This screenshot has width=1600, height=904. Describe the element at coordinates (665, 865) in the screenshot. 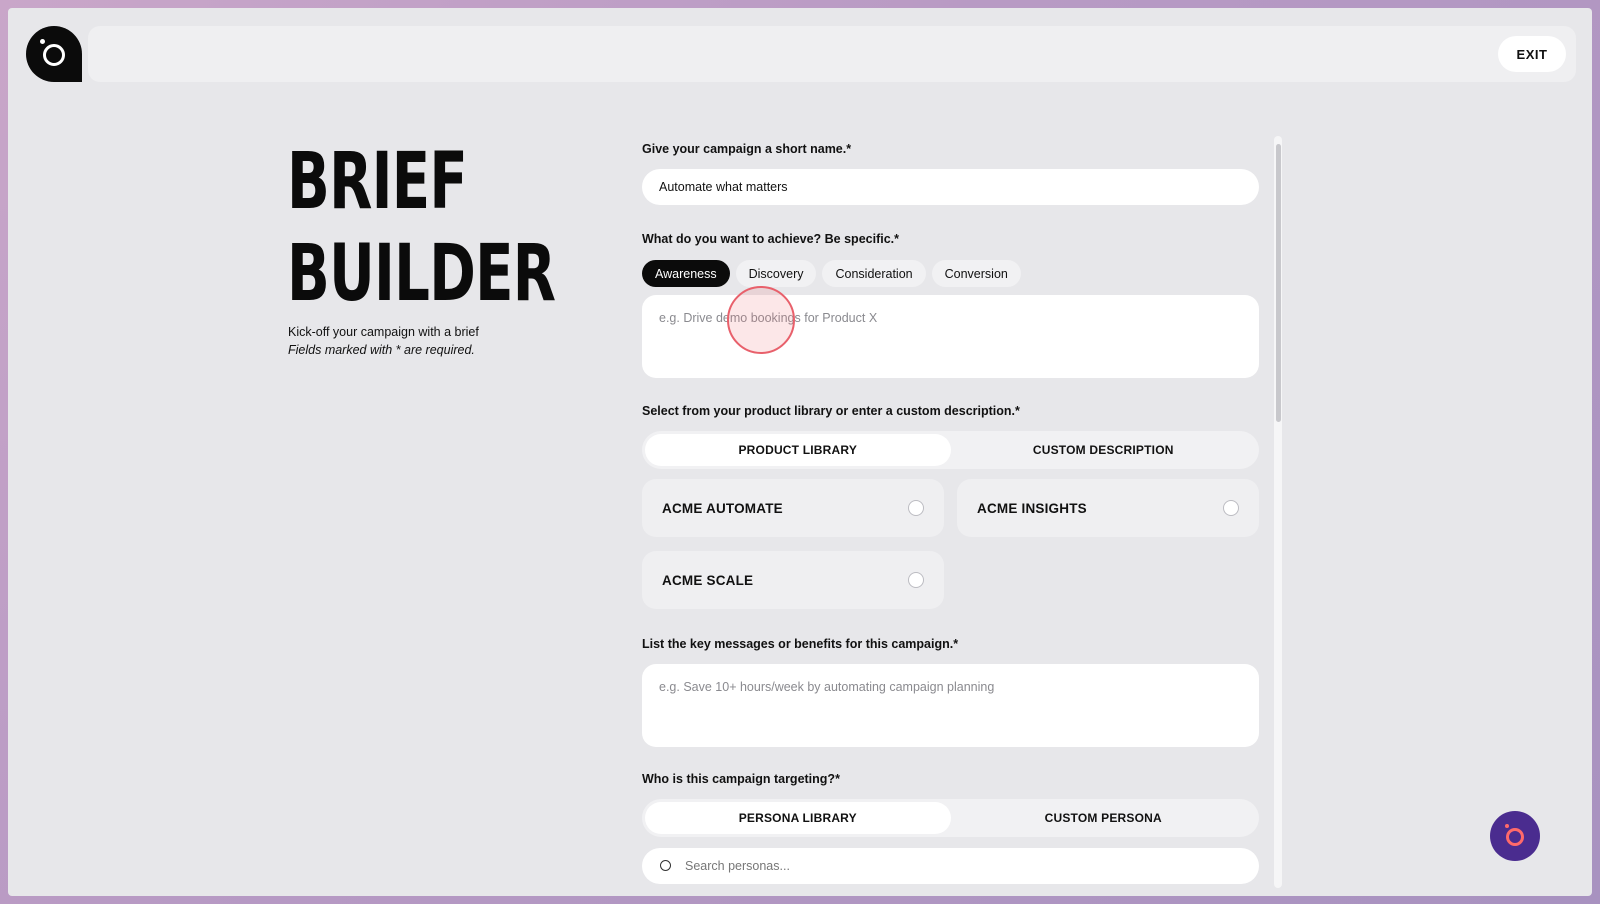

I see `search-icon` at that location.